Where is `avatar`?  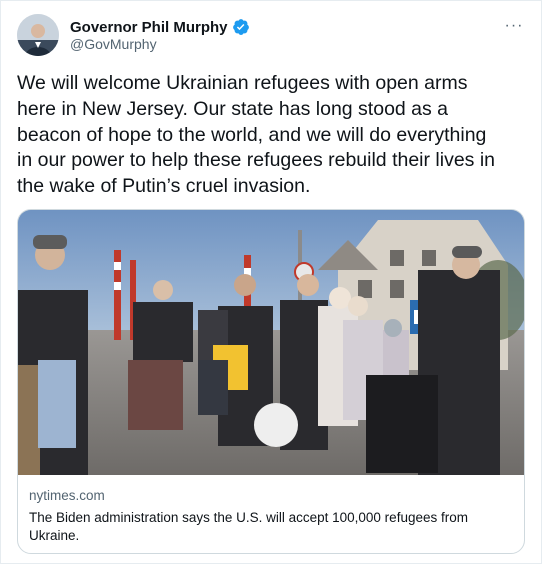 avatar is located at coordinates (38, 35).